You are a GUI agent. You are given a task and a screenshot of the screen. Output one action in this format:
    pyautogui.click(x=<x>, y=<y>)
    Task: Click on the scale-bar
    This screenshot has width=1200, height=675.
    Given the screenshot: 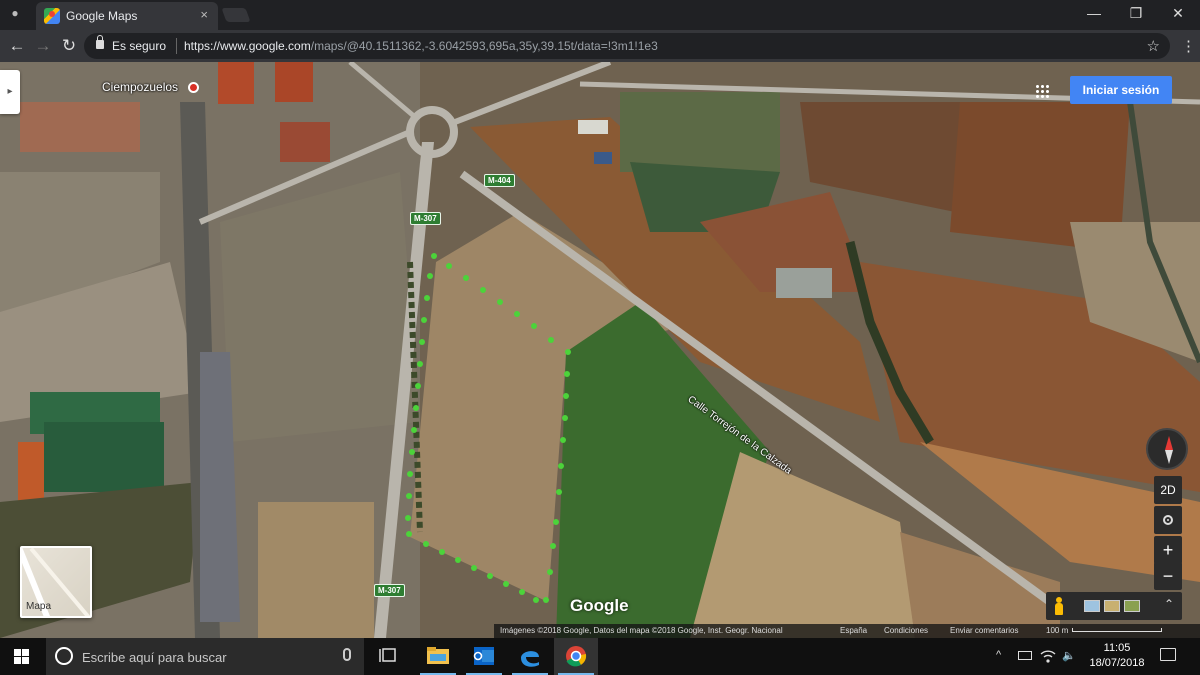 What is the action you would take?
    pyautogui.click(x=1117, y=630)
    